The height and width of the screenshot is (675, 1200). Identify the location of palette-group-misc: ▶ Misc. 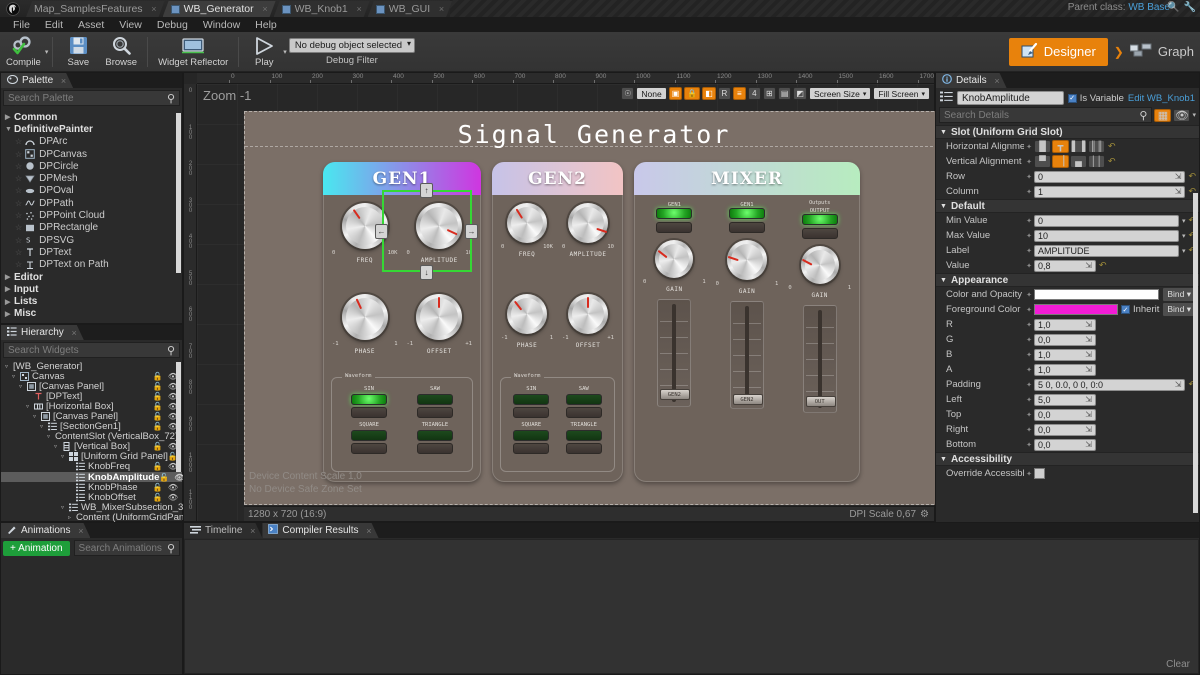
(91, 314).